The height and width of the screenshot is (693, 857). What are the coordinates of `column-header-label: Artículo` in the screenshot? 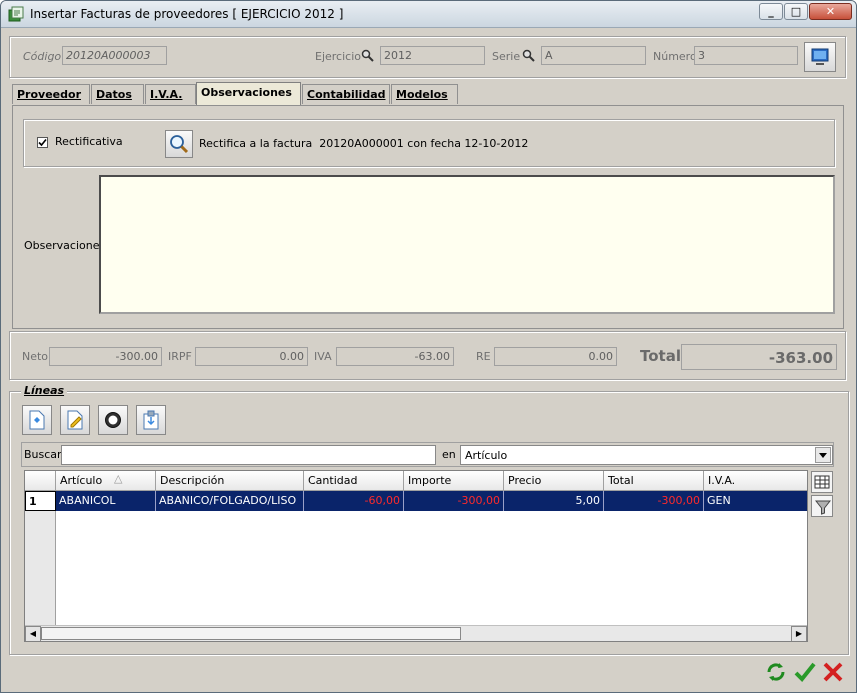 It's located at (81, 480).